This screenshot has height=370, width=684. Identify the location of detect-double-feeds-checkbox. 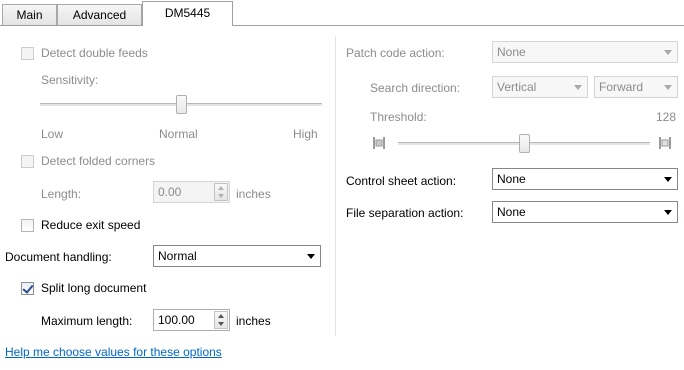
(27, 53).